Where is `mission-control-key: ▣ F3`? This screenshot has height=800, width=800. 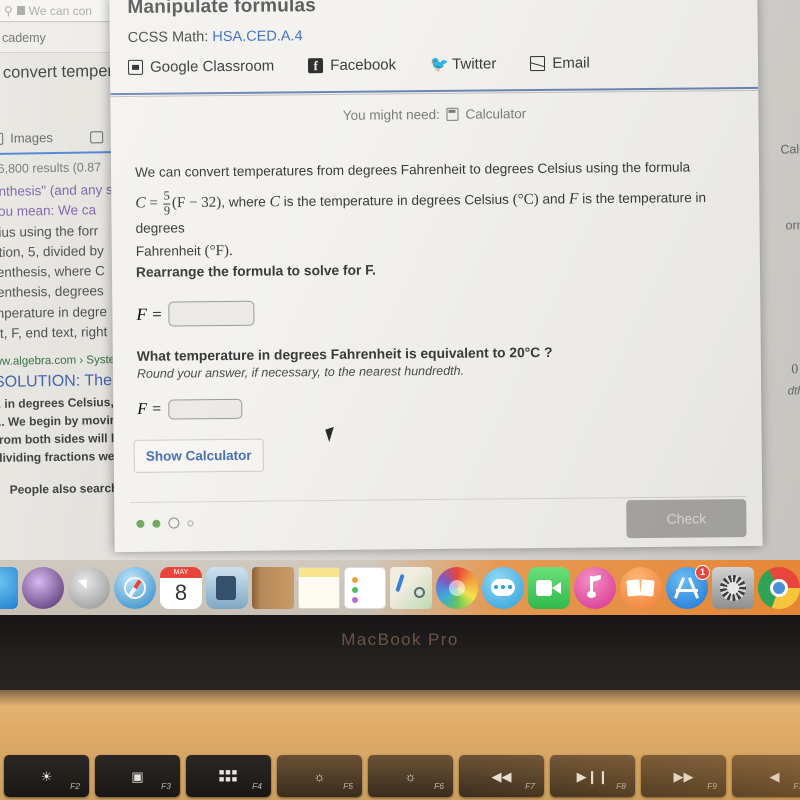 mission-control-key: ▣ F3 is located at coordinates (137, 776).